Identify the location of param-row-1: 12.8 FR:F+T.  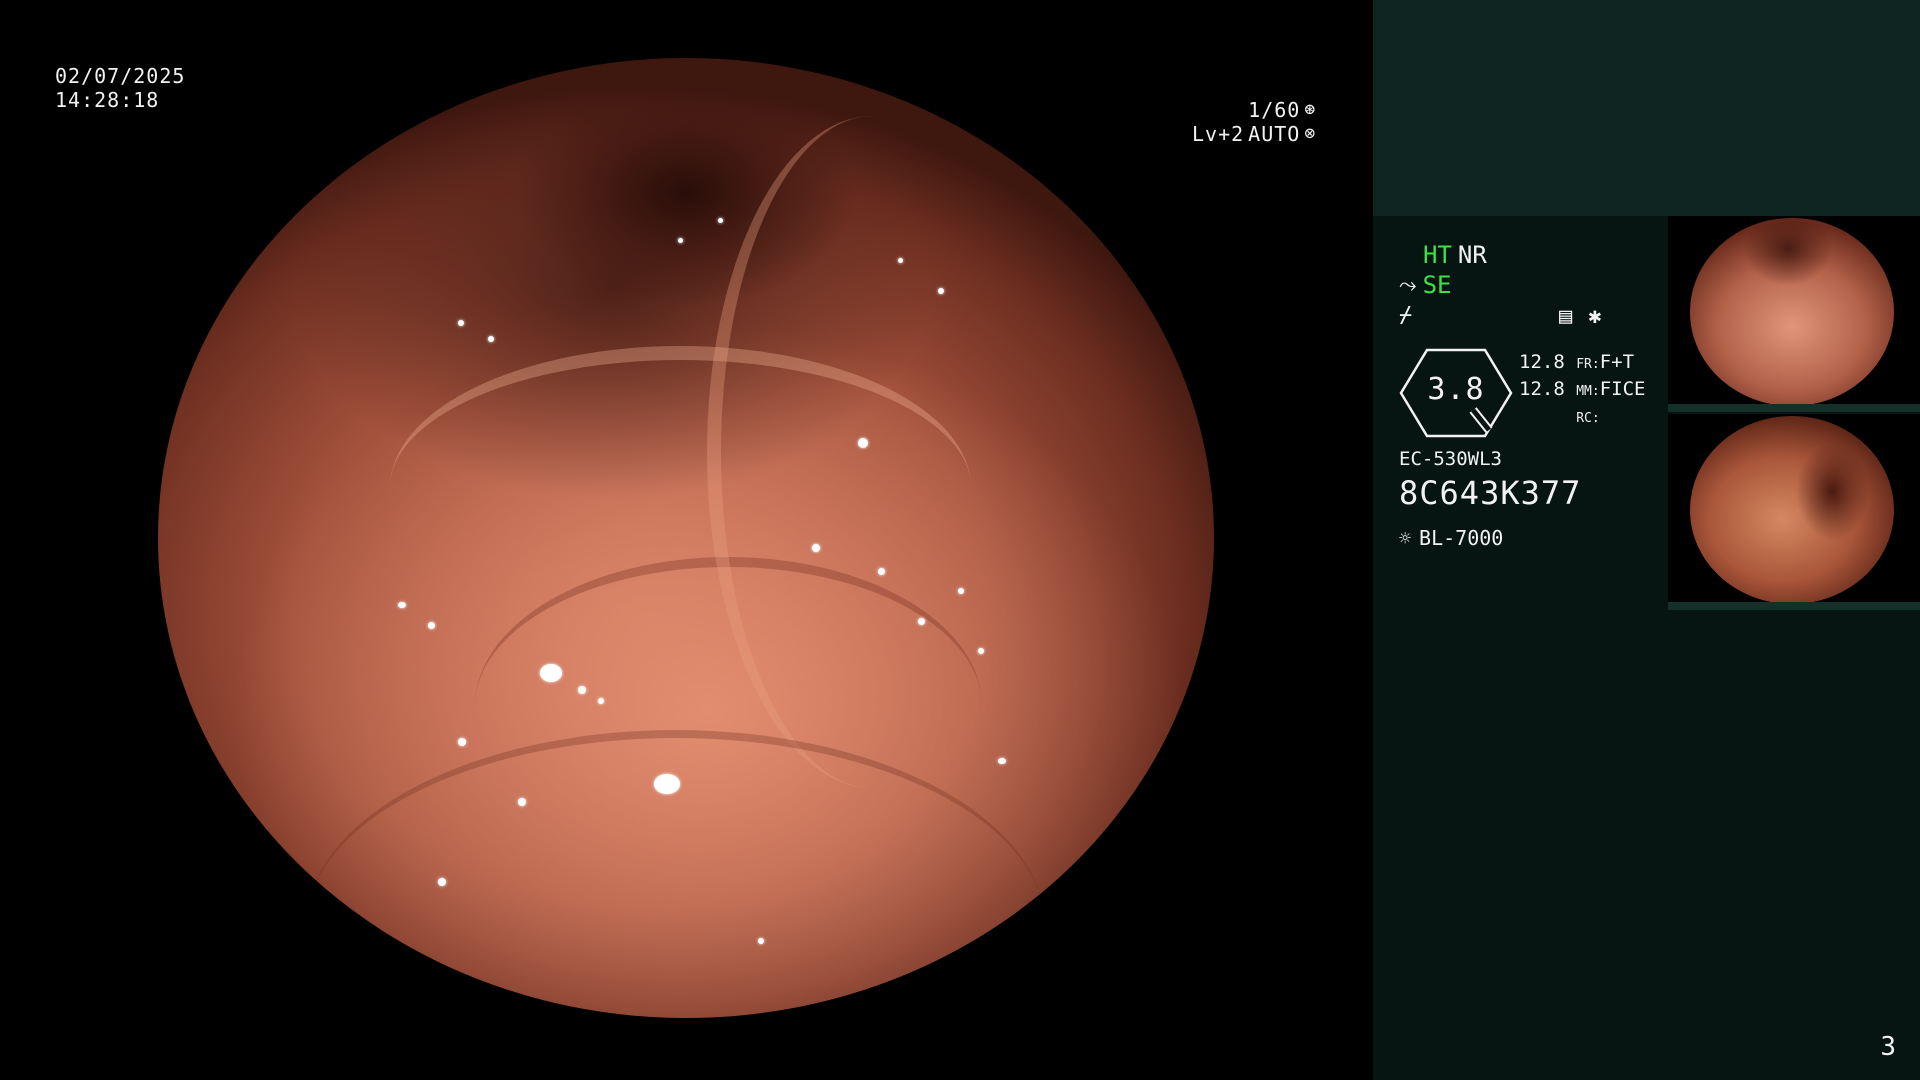
(1582, 363).